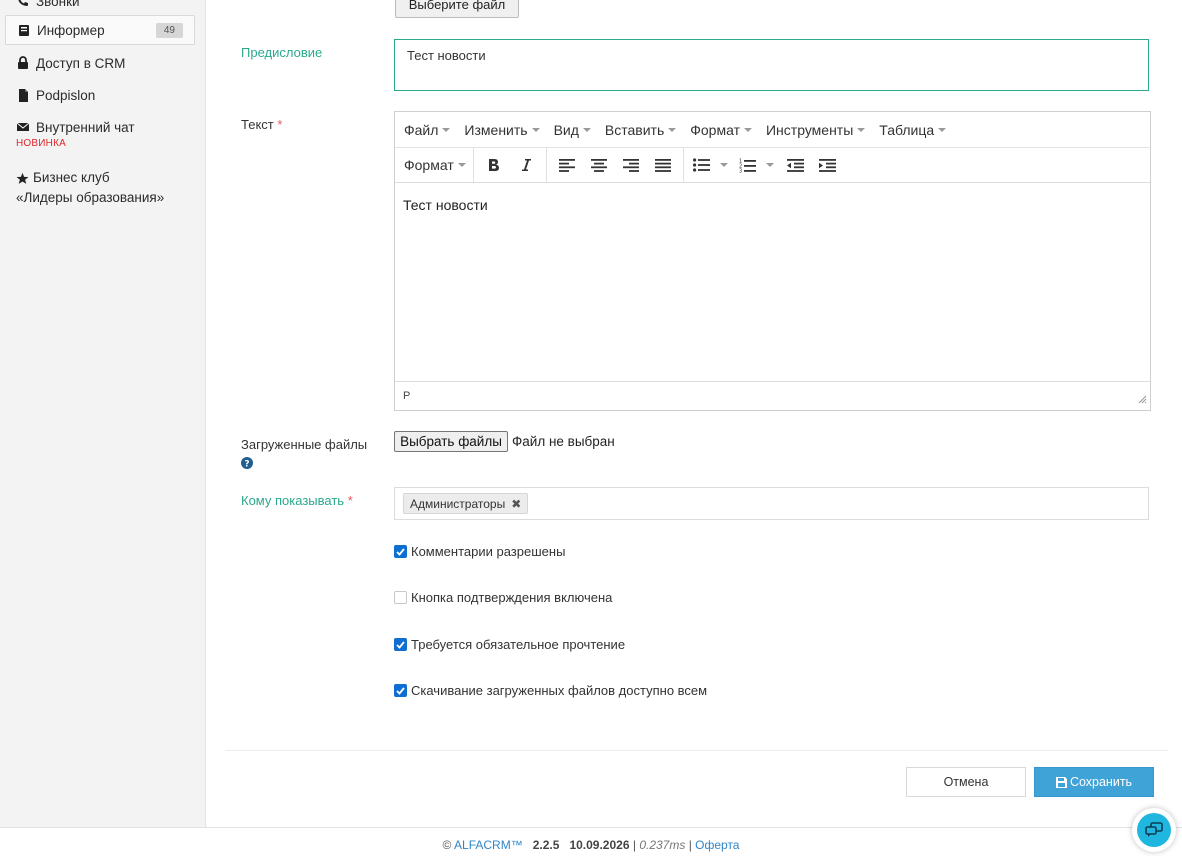 This screenshot has width=1182, height=856. Describe the element at coordinates (71, 30) in the screenshot. I see `sidebar-item-label: Информер` at that location.